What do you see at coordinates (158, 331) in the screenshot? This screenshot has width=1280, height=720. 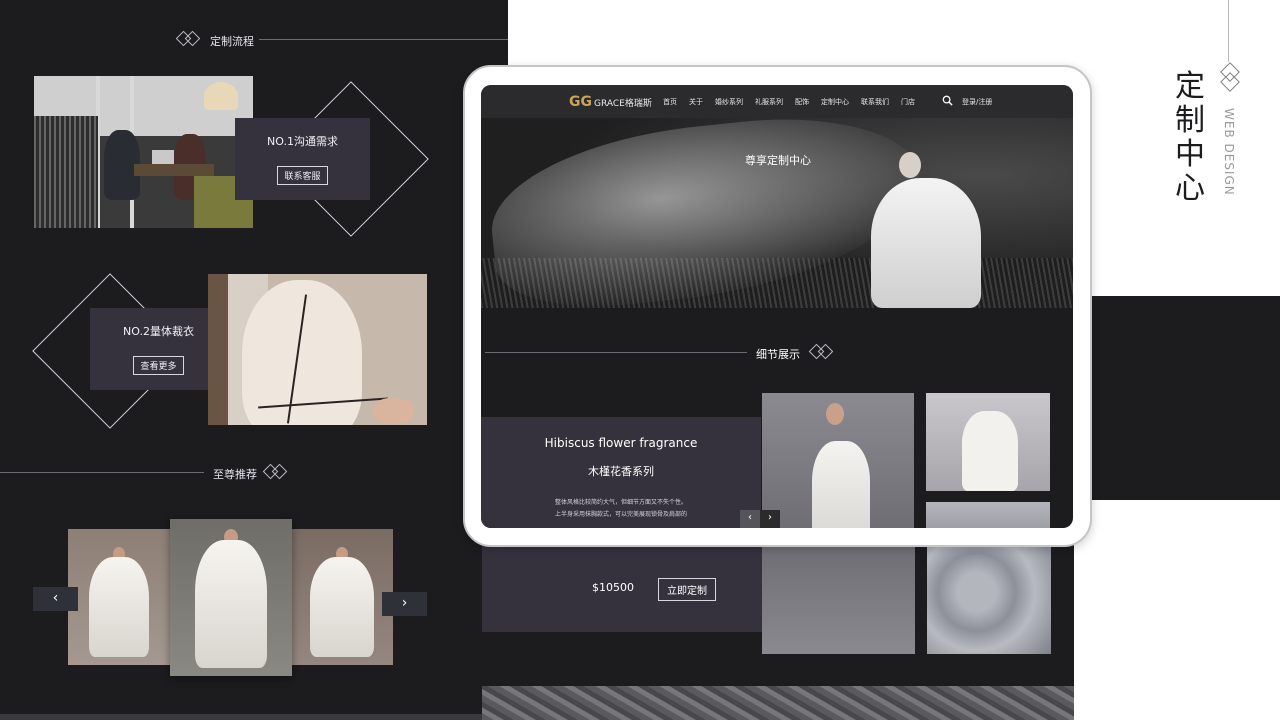 I see `step2-title: NO.2量体裁衣` at bounding box center [158, 331].